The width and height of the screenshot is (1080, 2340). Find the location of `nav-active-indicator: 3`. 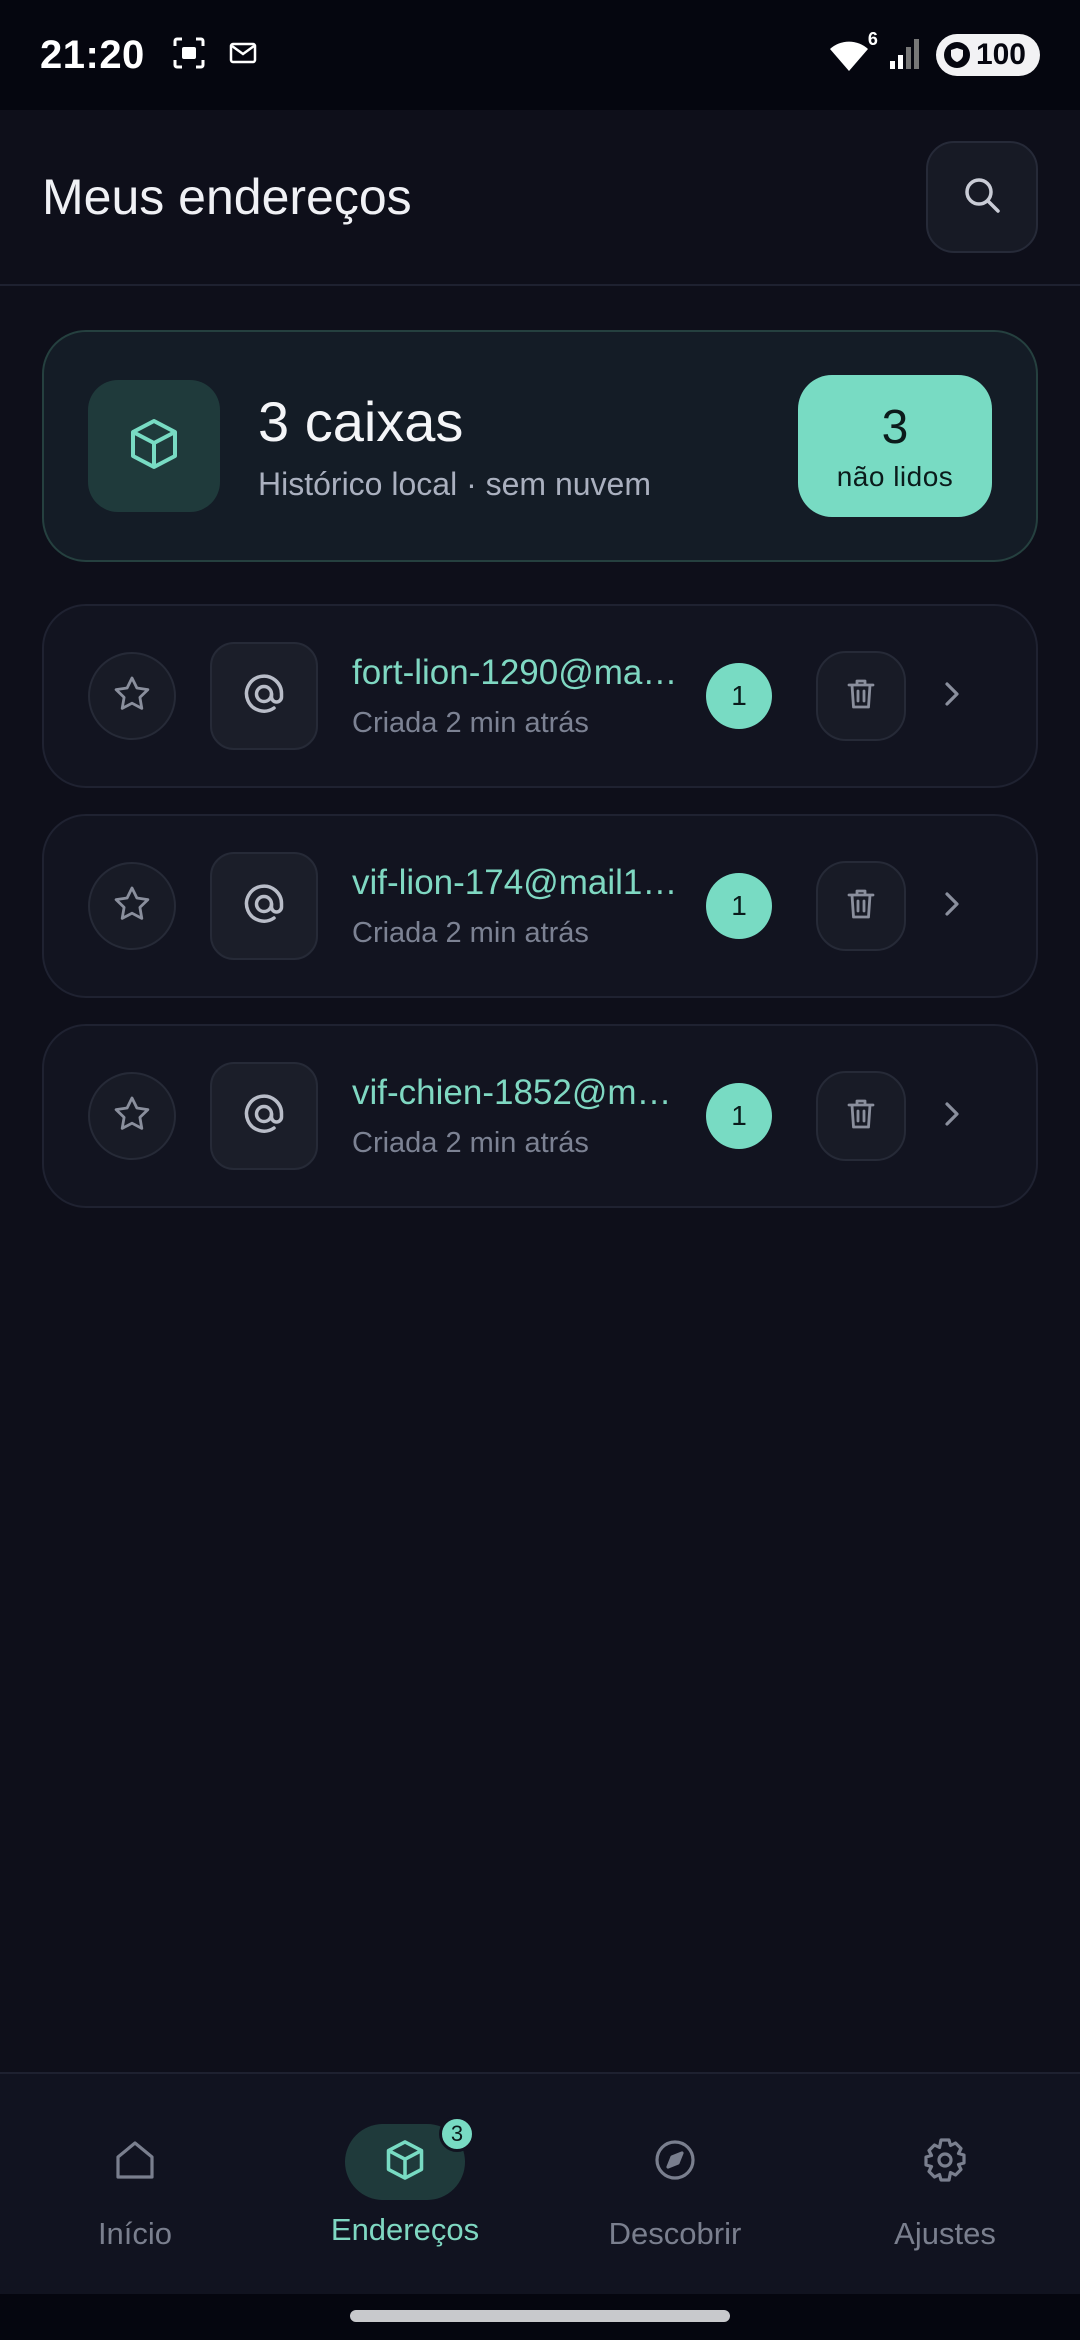

nav-active-indicator: 3 is located at coordinates (410, 2158).